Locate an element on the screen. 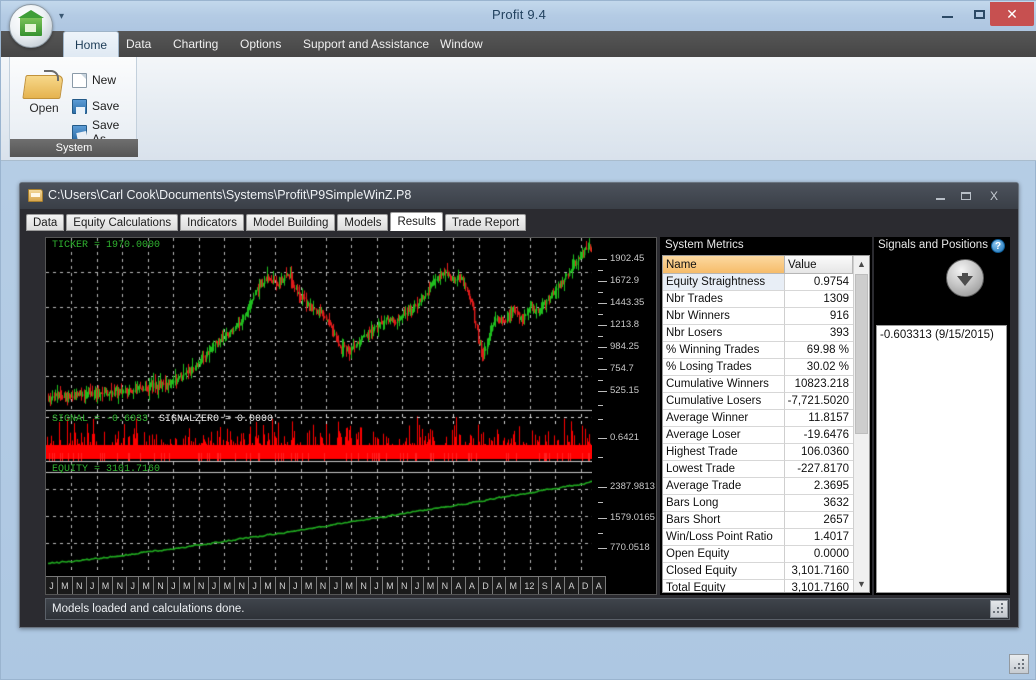 The height and width of the screenshot is (680, 1036). column-header-name: Name is located at coordinates (724, 265).